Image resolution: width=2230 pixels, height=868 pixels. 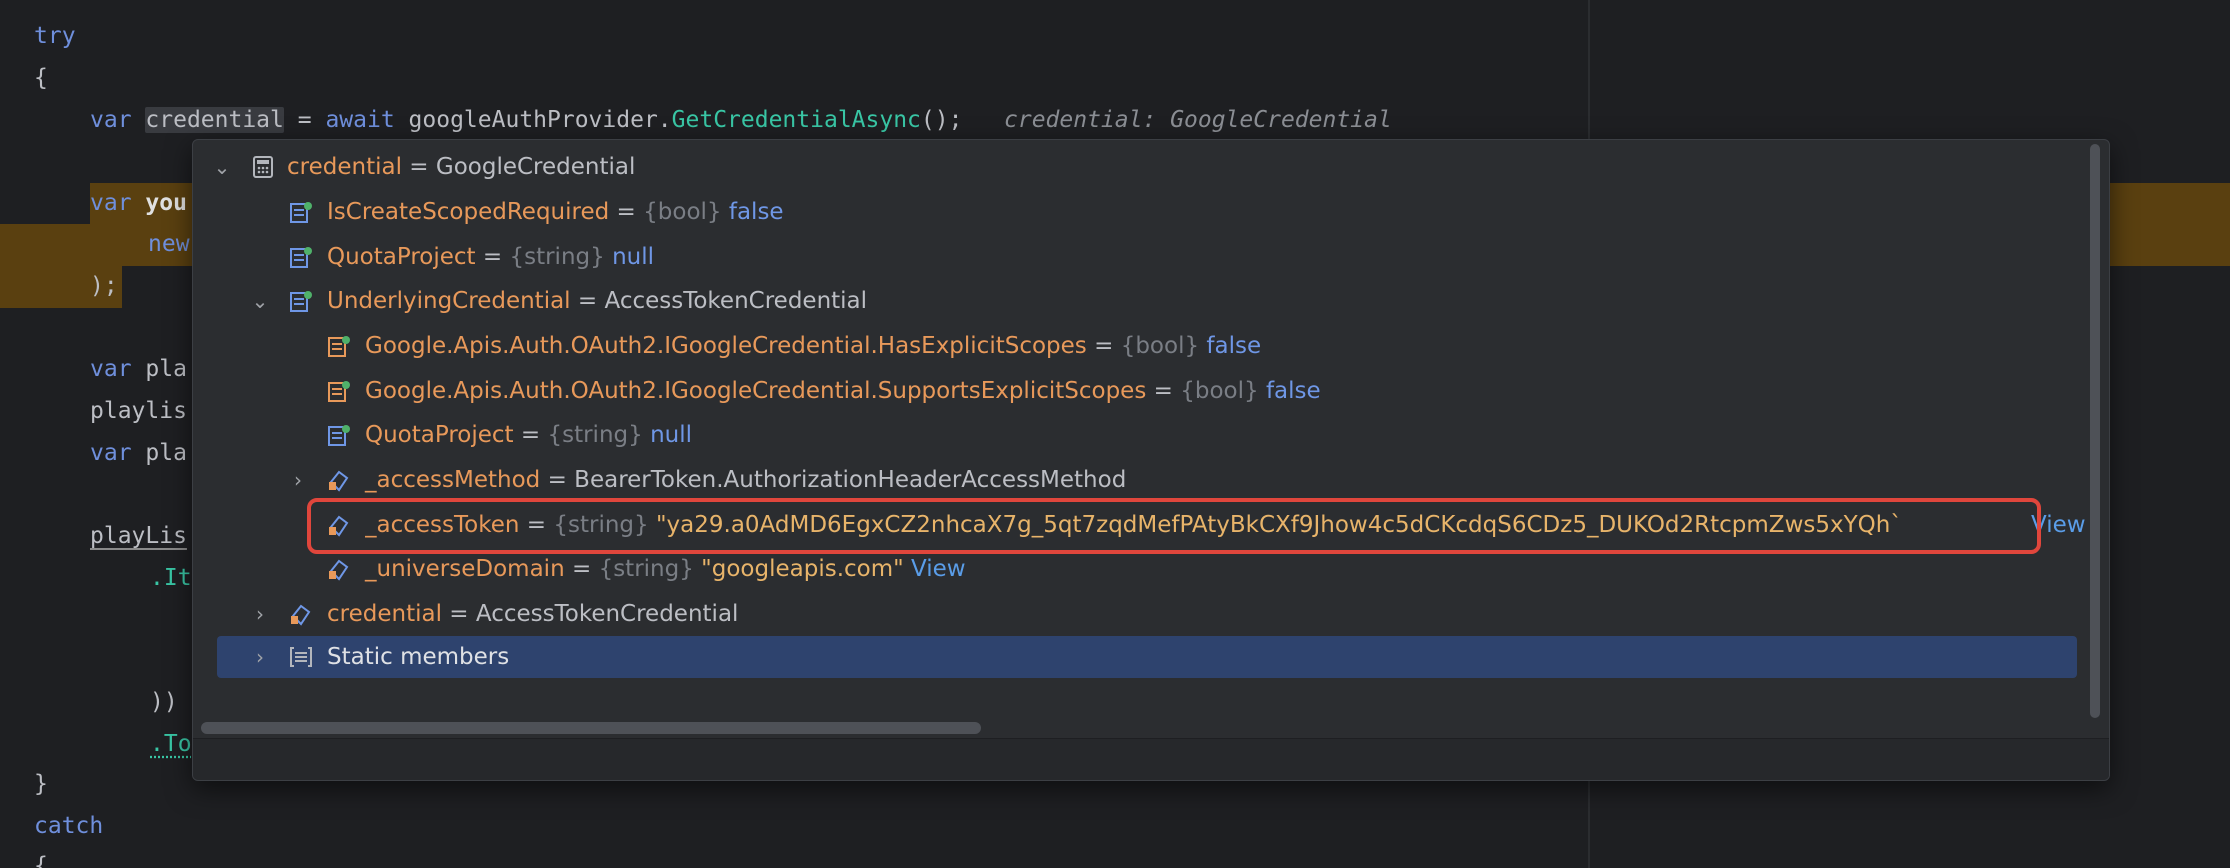 What do you see at coordinates (360, 120) in the screenshot?
I see `keyword: await` at bounding box center [360, 120].